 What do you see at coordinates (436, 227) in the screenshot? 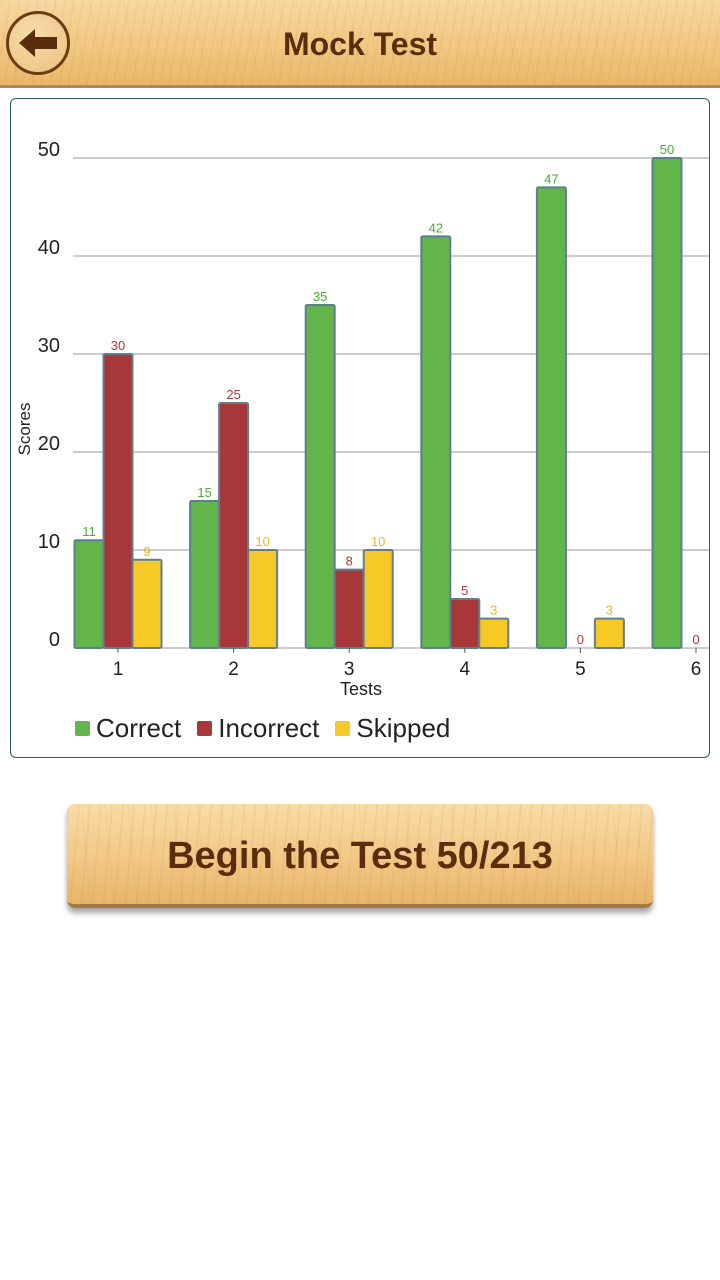
I see `data-label: 42` at bounding box center [436, 227].